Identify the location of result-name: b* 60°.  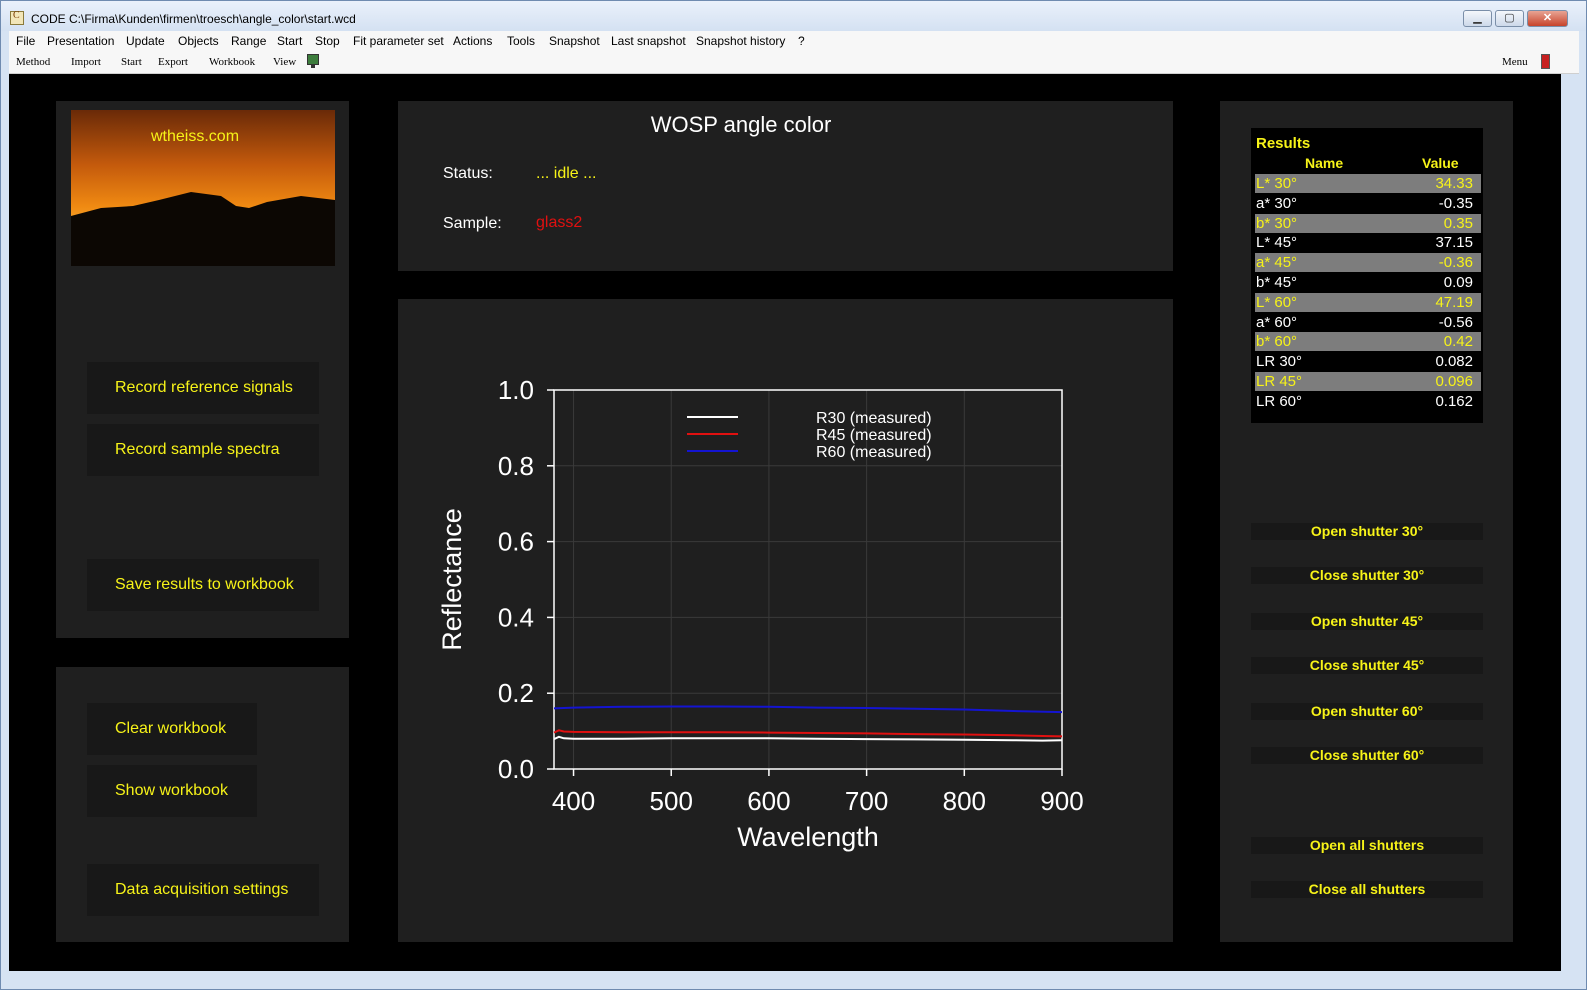
(1277, 342).